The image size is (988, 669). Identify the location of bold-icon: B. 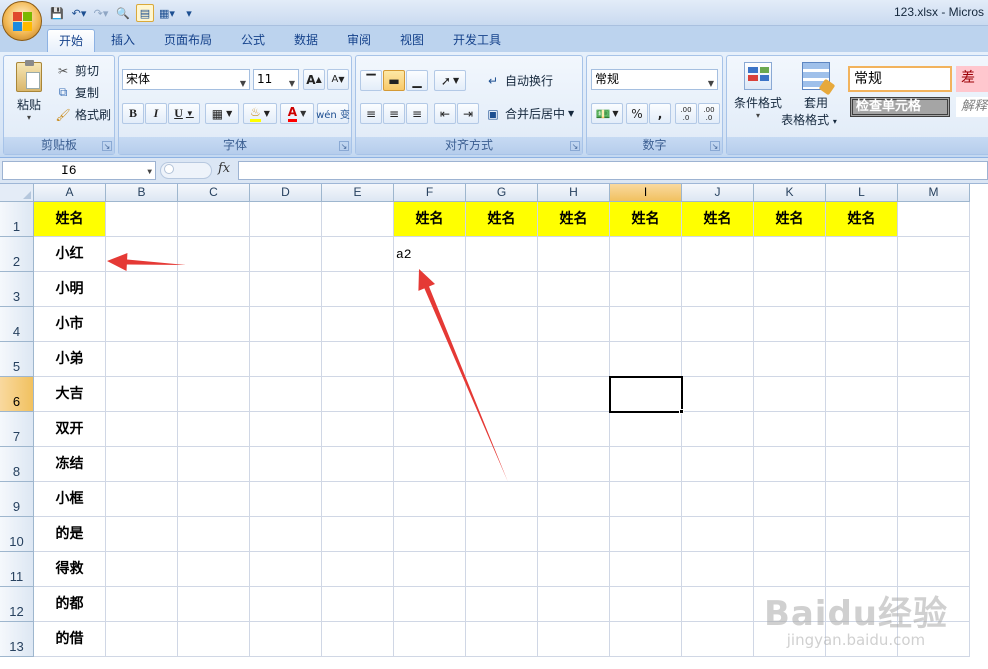
(132, 113).